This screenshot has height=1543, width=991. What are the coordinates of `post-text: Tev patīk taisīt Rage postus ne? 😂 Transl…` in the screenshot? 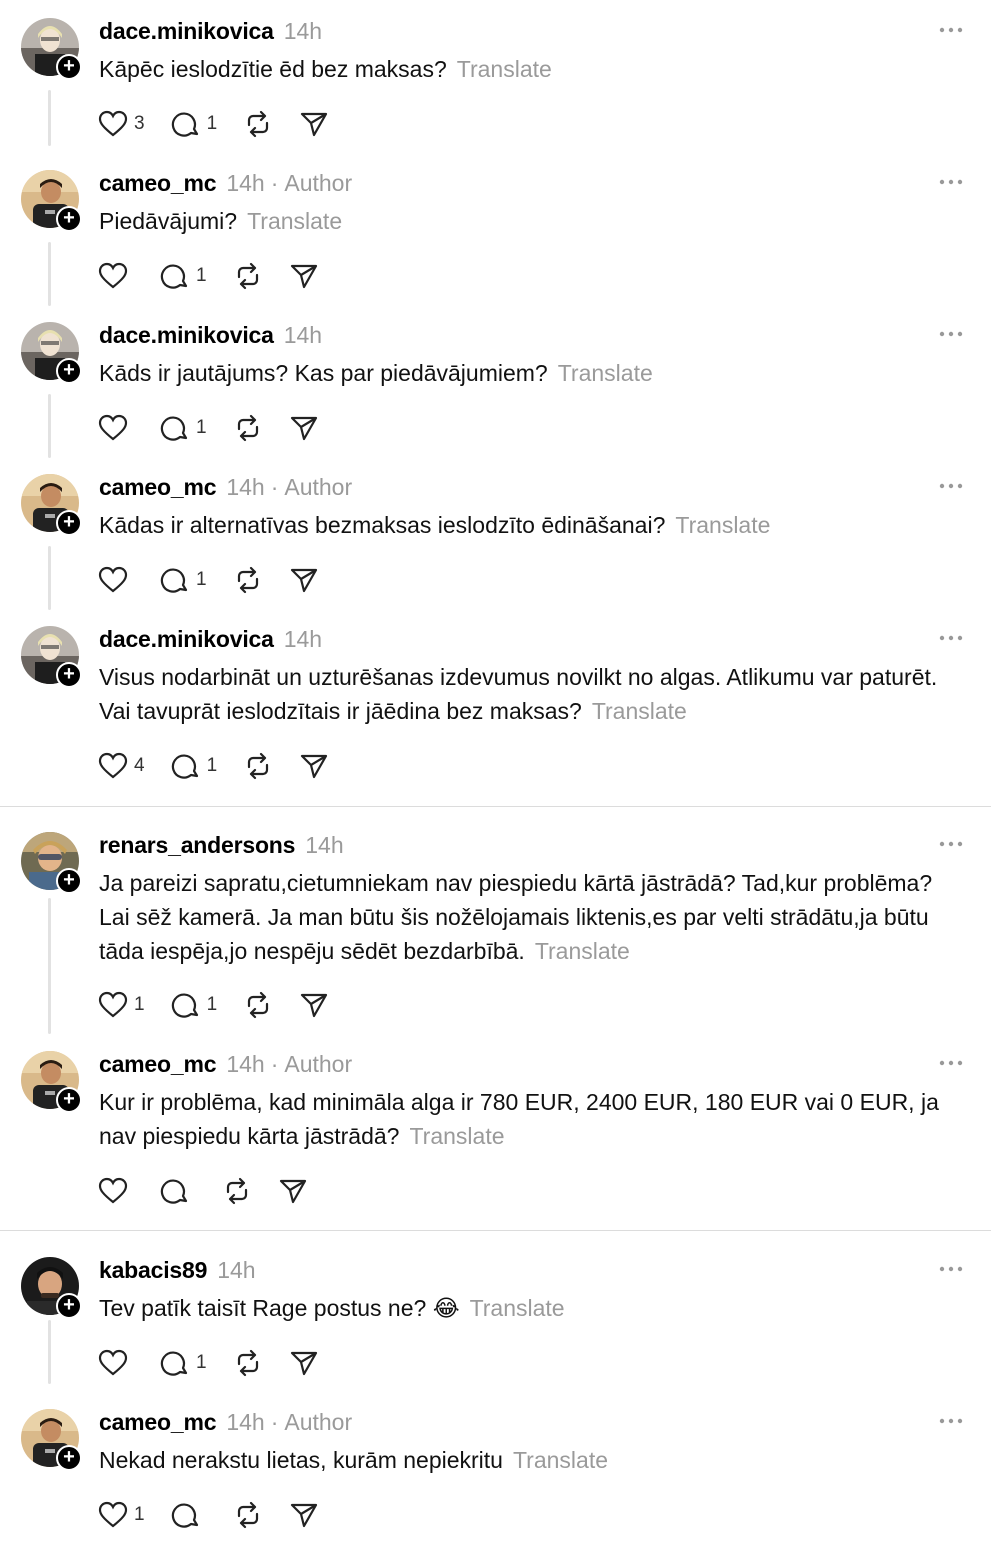 It's located at (332, 1308).